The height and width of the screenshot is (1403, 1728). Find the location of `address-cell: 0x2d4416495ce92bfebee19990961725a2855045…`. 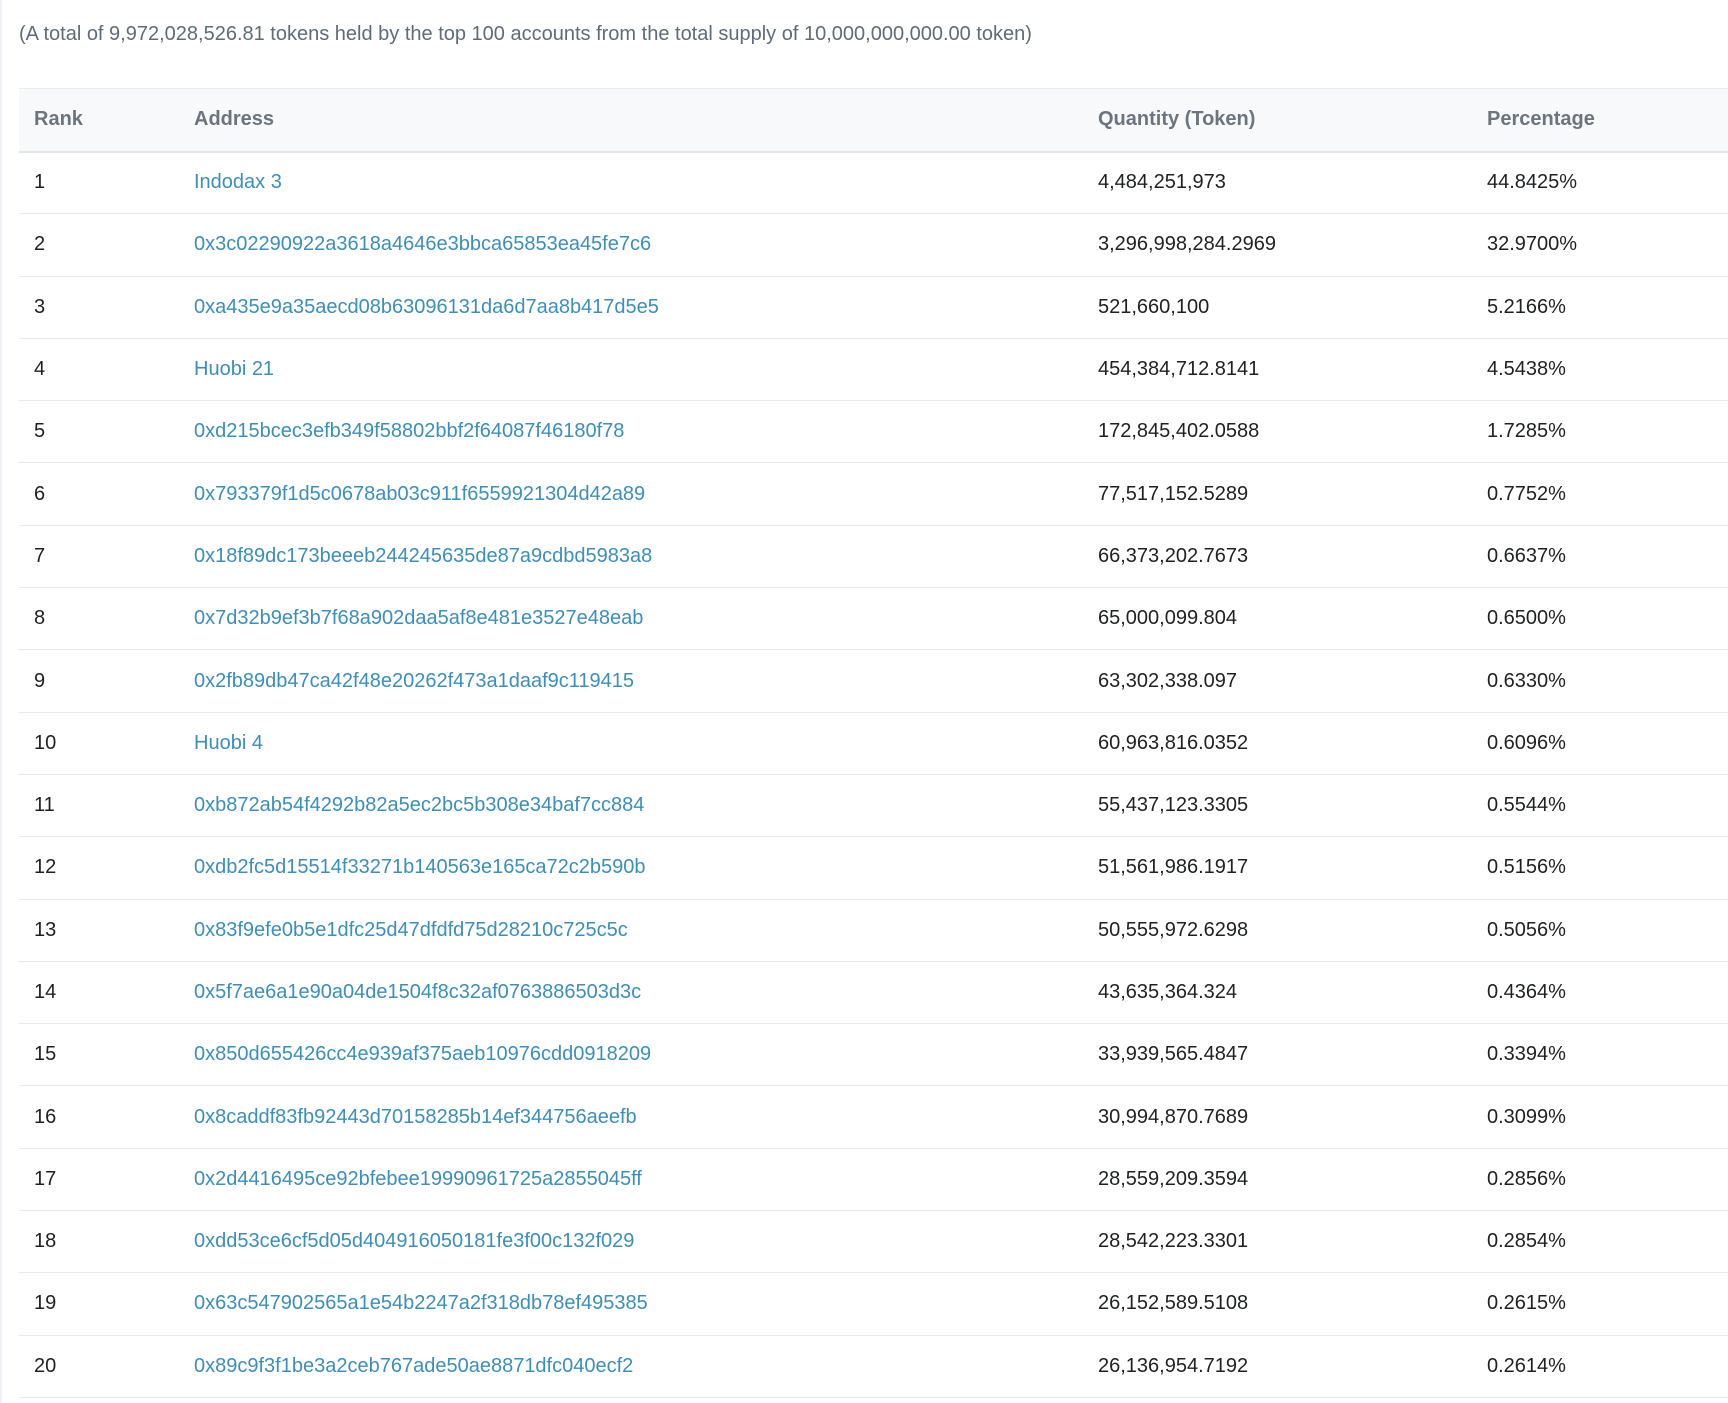

address-cell: 0x2d4416495ce92bfebee19990961725a2855045… is located at coordinates (646, 1179).